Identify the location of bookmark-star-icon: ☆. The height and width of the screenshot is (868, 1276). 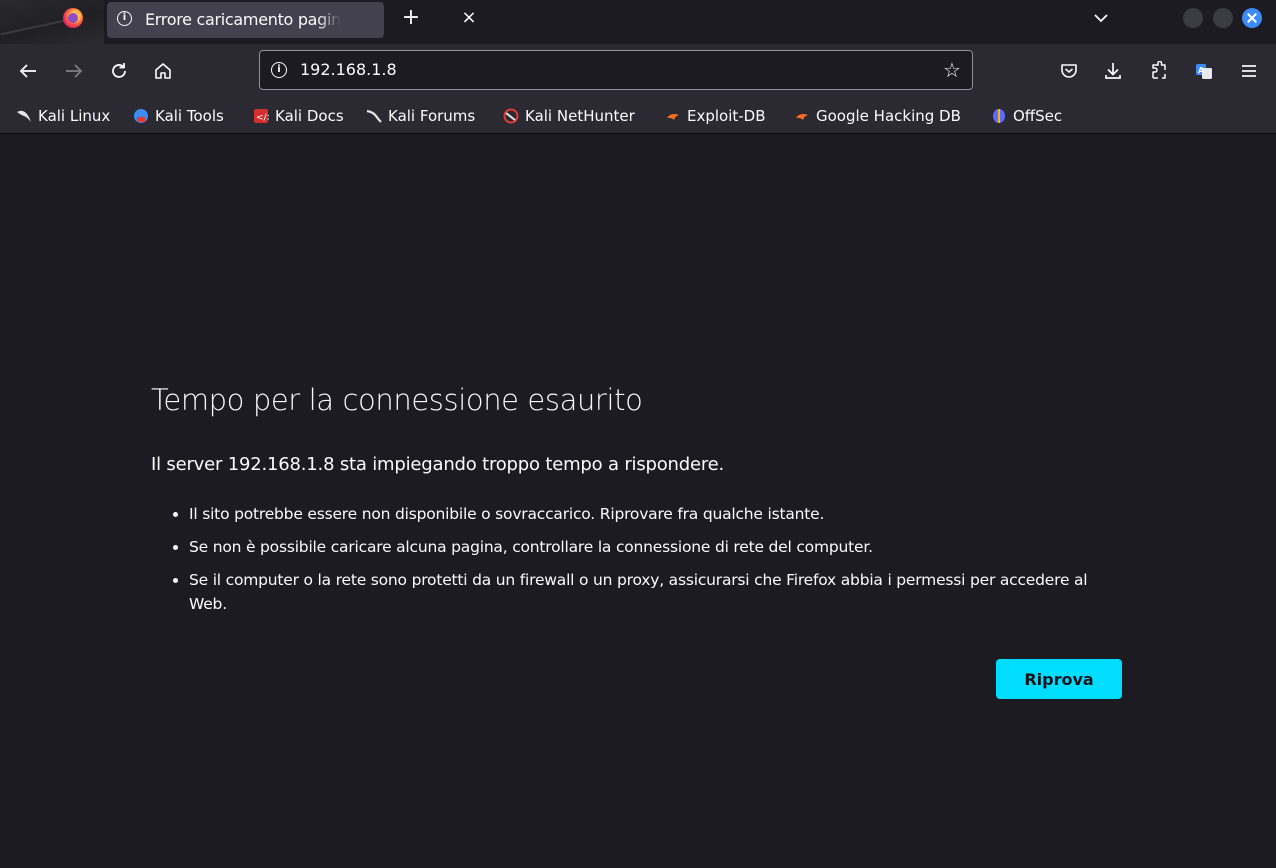
(952, 70).